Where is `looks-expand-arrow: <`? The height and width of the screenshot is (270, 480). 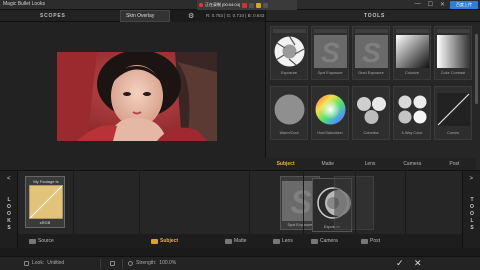
looks-expand-arrow: < is located at coordinates (9, 179).